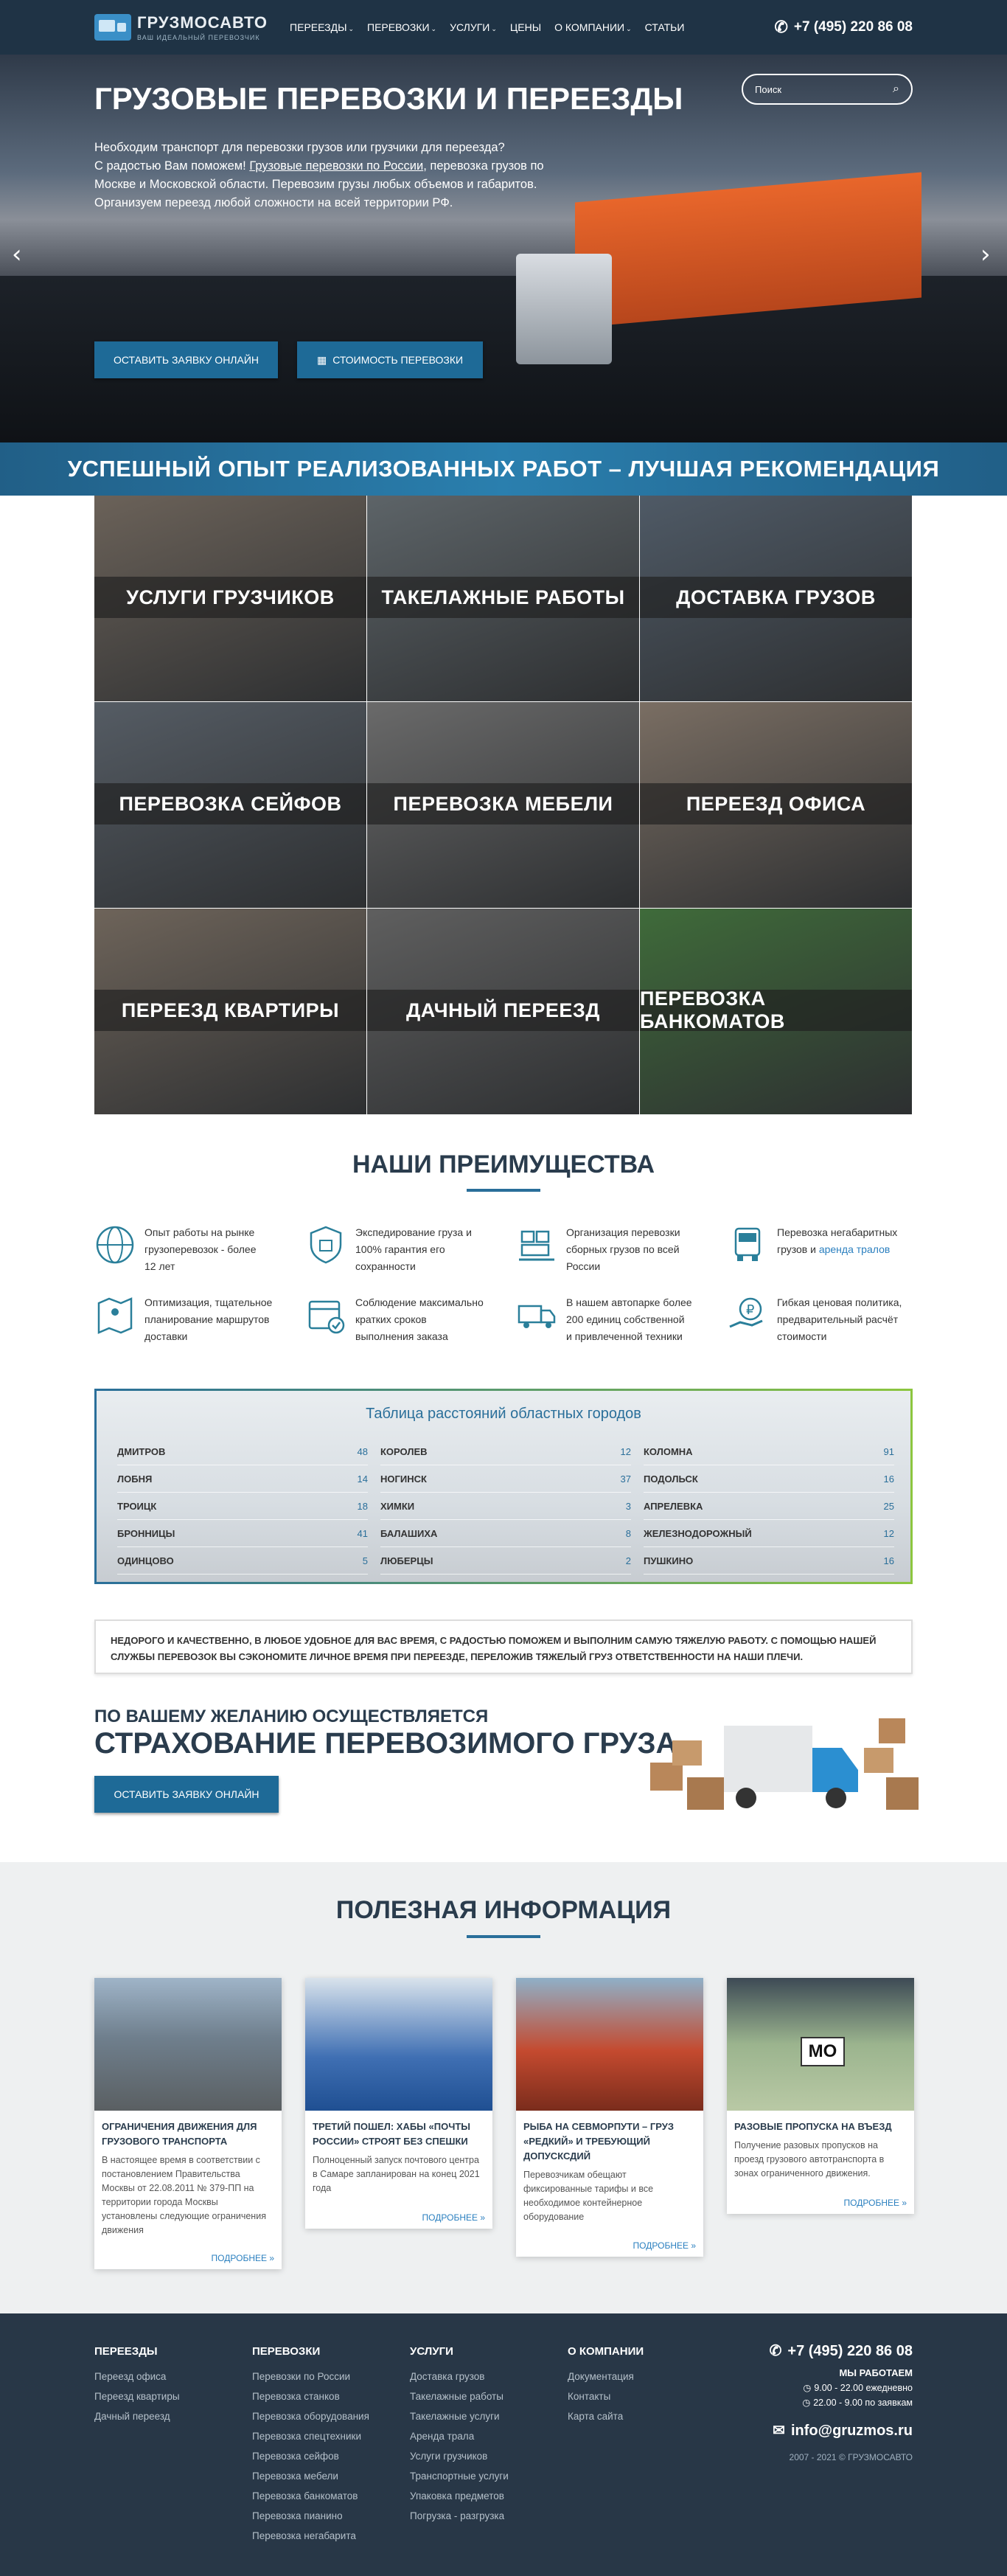 The height and width of the screenshot is (2576, 1007). Describe the element at coordinates (459, 2476) in the screenshot. I see `footer-link: Транспортные услуги` at that location.